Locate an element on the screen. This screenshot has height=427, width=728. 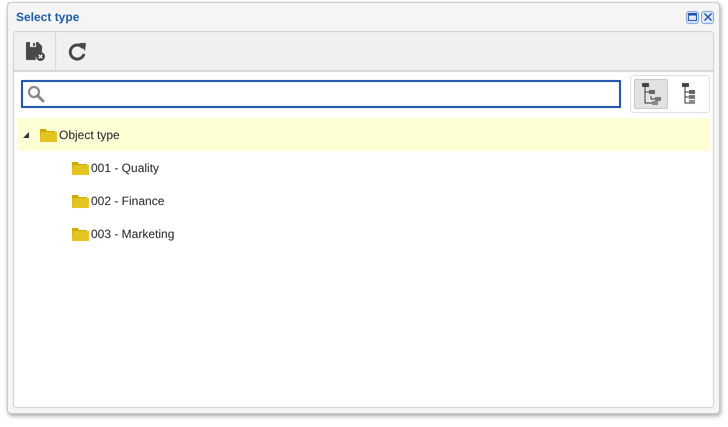
tree-view-button is located at coordinates (651, 94).